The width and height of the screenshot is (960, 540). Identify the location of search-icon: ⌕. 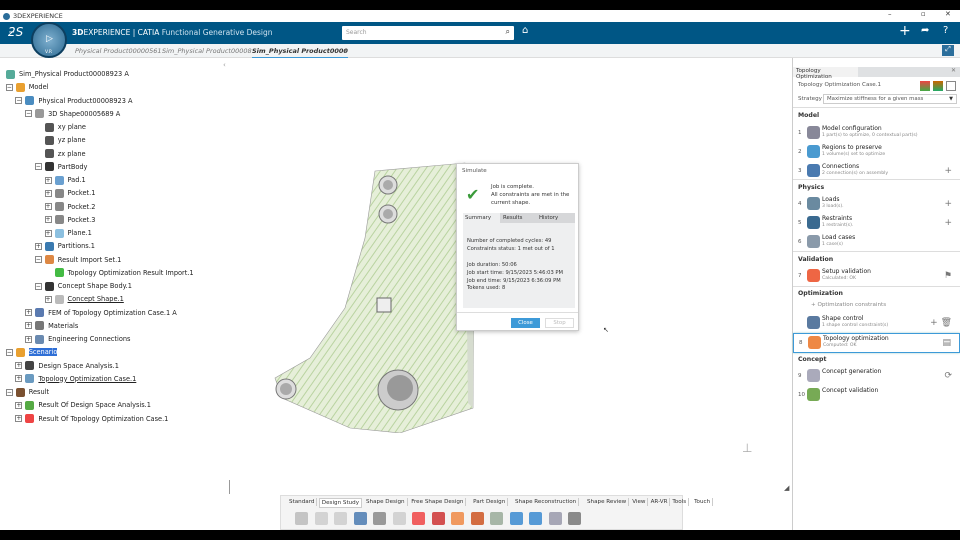
(508, 32).